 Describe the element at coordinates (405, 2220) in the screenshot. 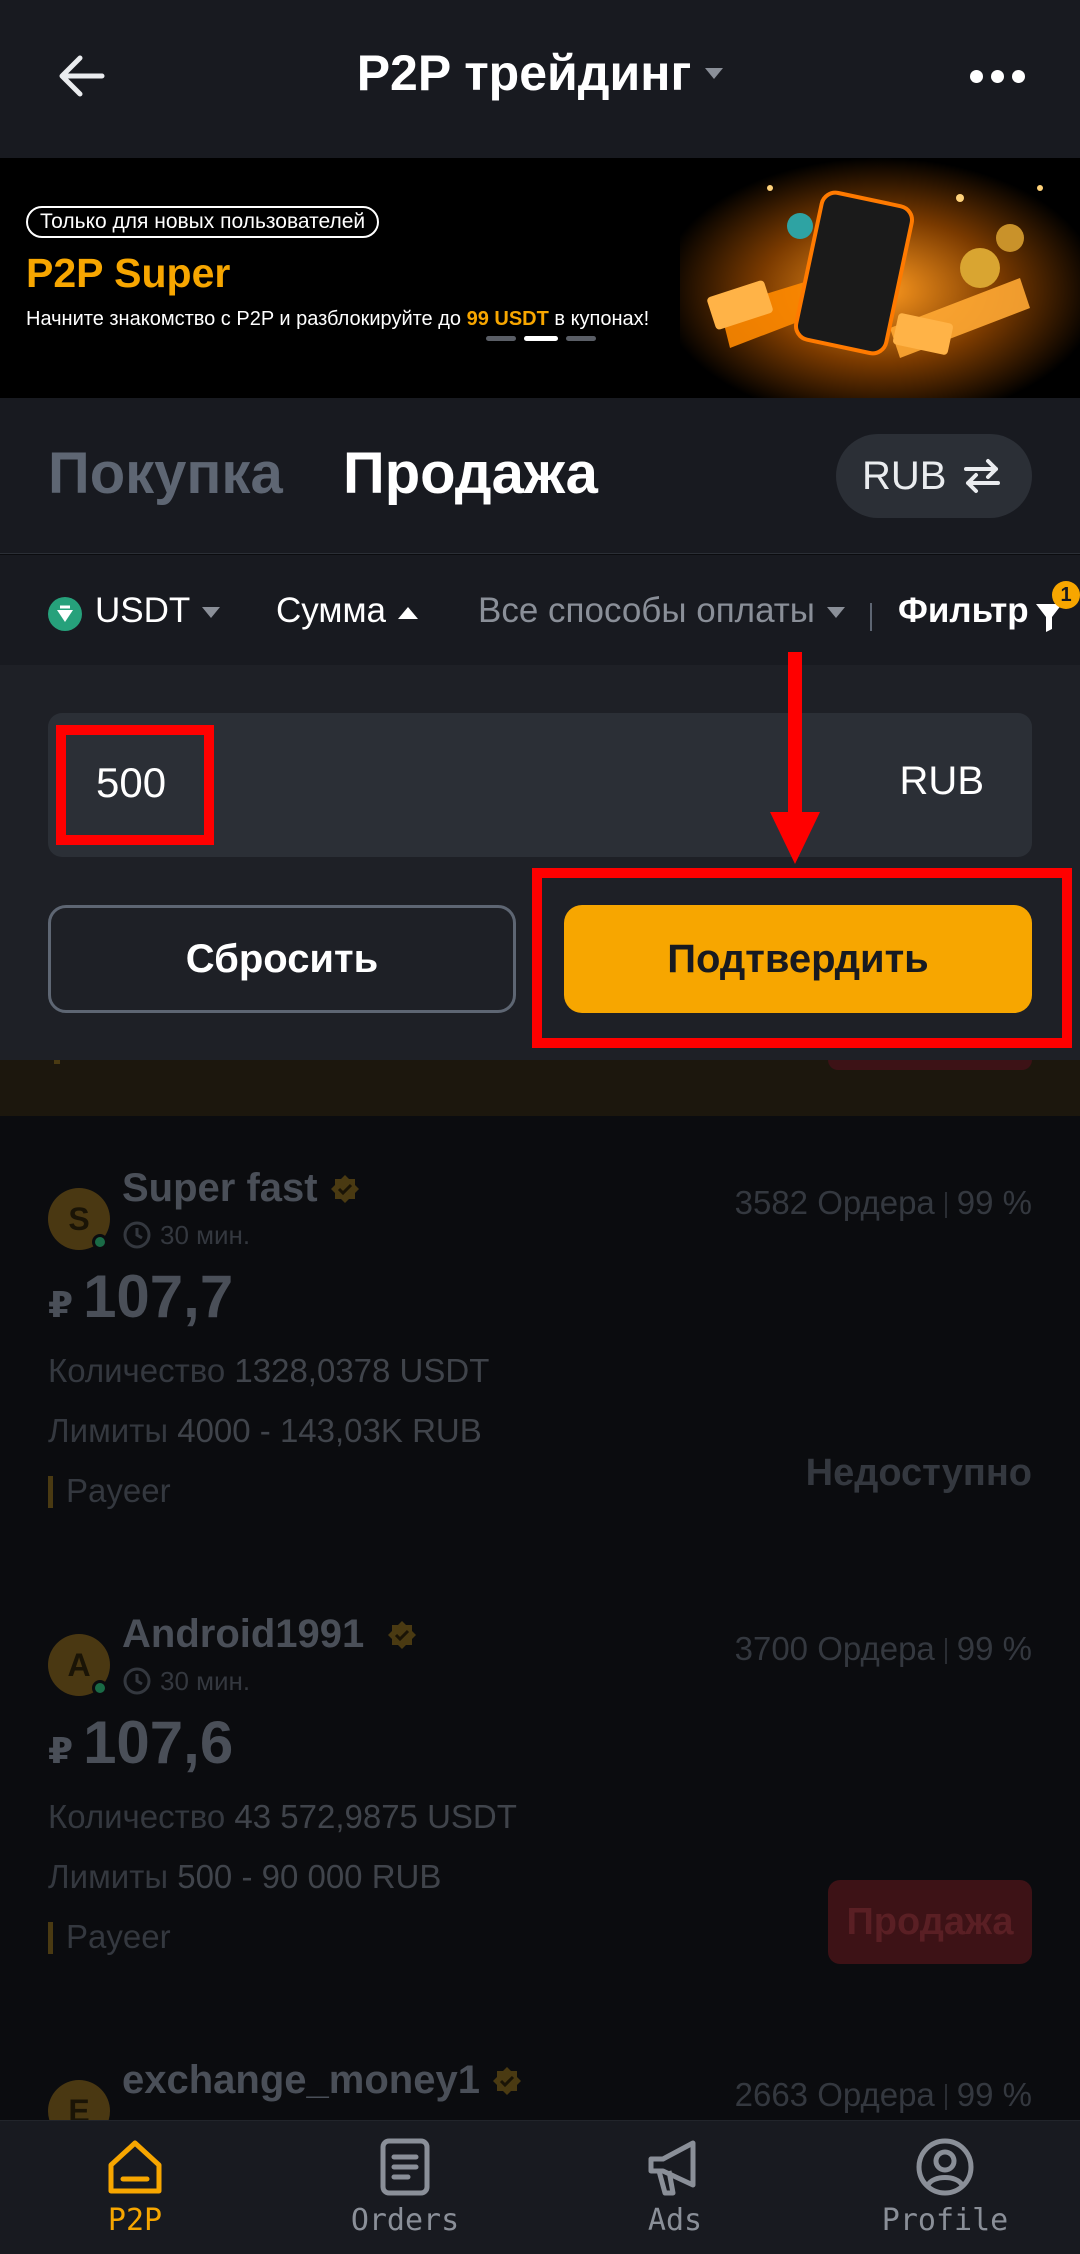

I see `nav-label: Orders` at that location.